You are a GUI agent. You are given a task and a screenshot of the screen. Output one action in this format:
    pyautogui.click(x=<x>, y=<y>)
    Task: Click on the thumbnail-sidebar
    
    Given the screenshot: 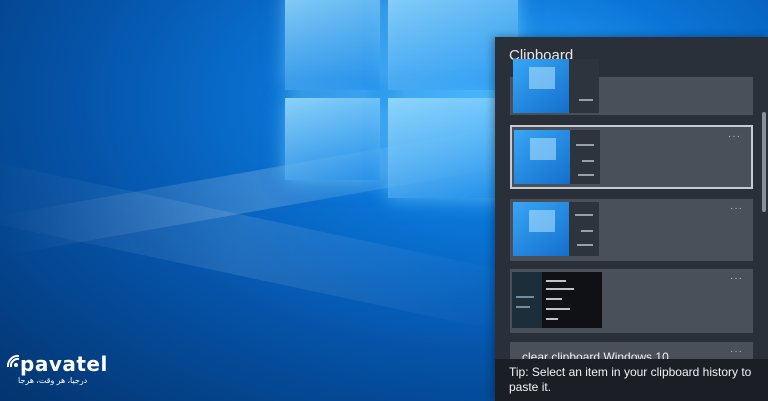 What is the action you would take?
    pyautogui.click(x=527, y=300)
    